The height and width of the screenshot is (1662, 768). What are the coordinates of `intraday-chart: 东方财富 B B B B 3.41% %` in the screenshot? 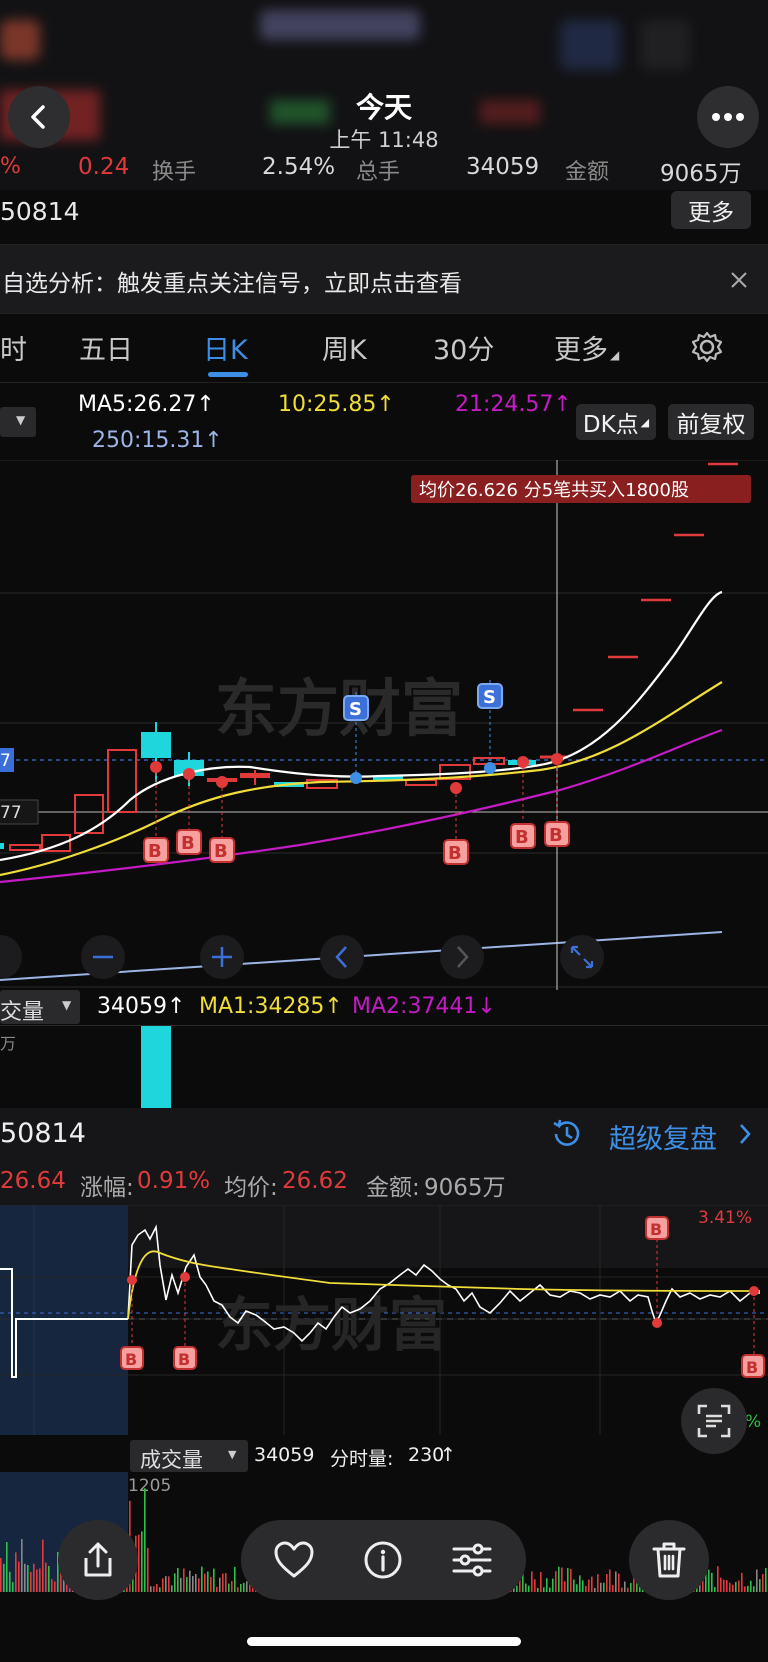 It's located at (384, 1320).